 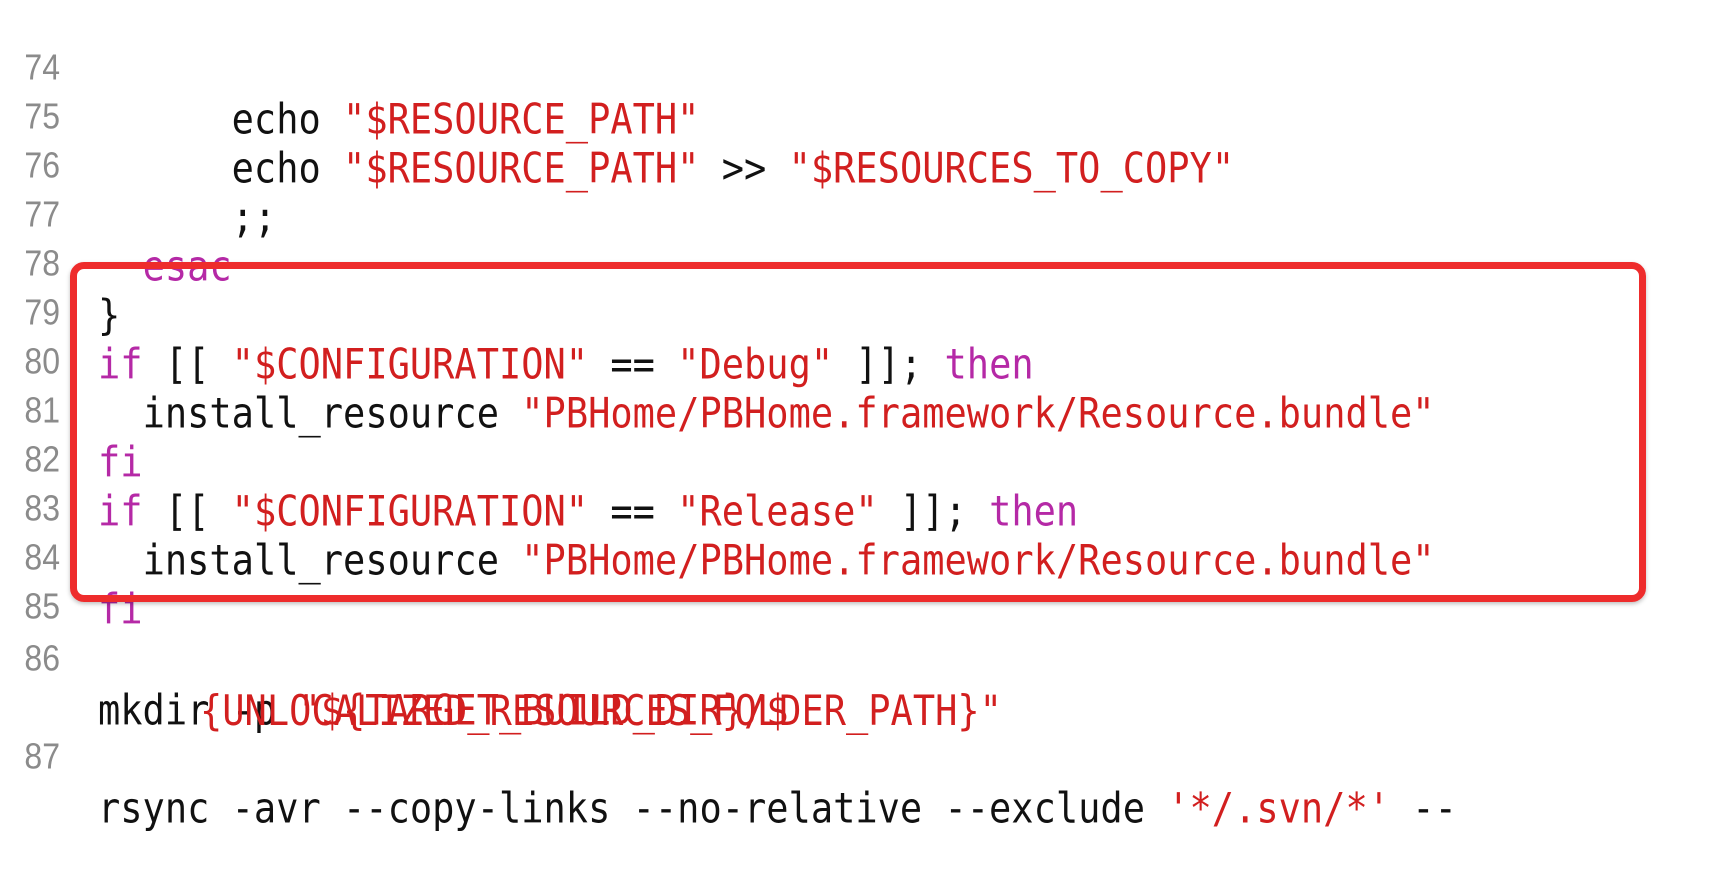 What do you see at coordinates (1423, 808) in the screenshot?
I see `operator-token: --` at bounding box center [1423, 808].